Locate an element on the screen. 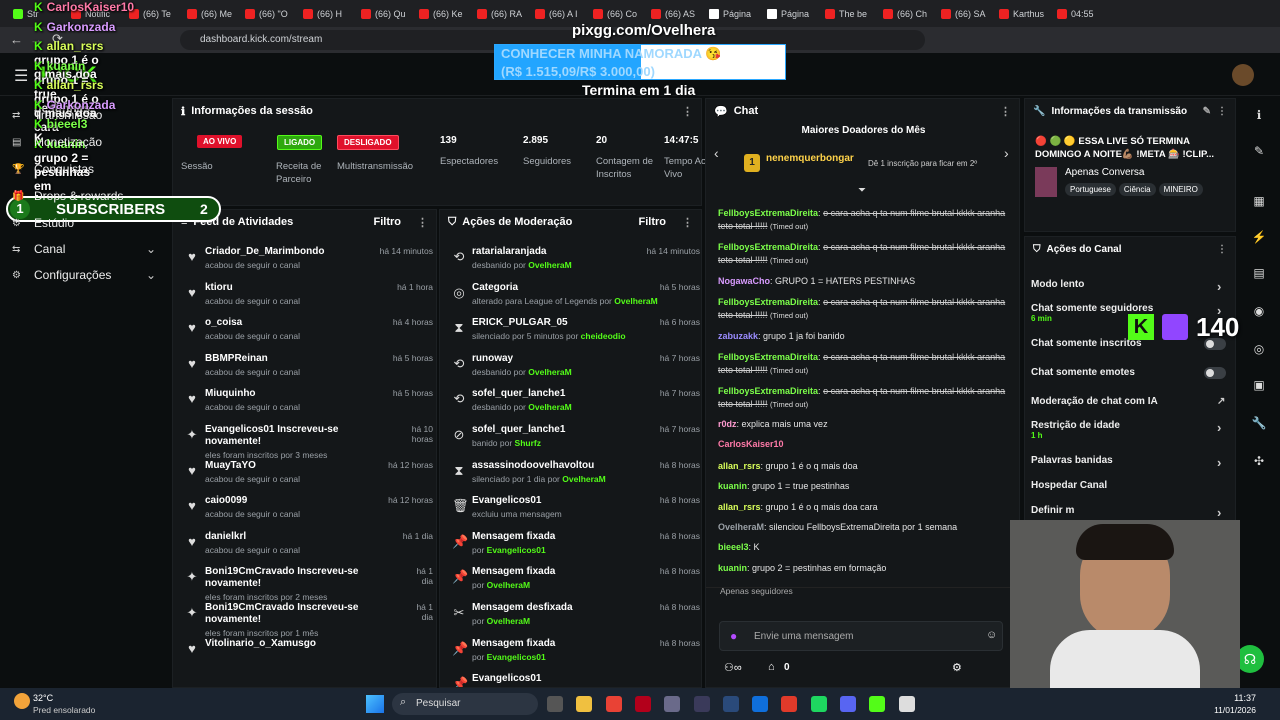  opera-icon is located at coordinates (642, 704).